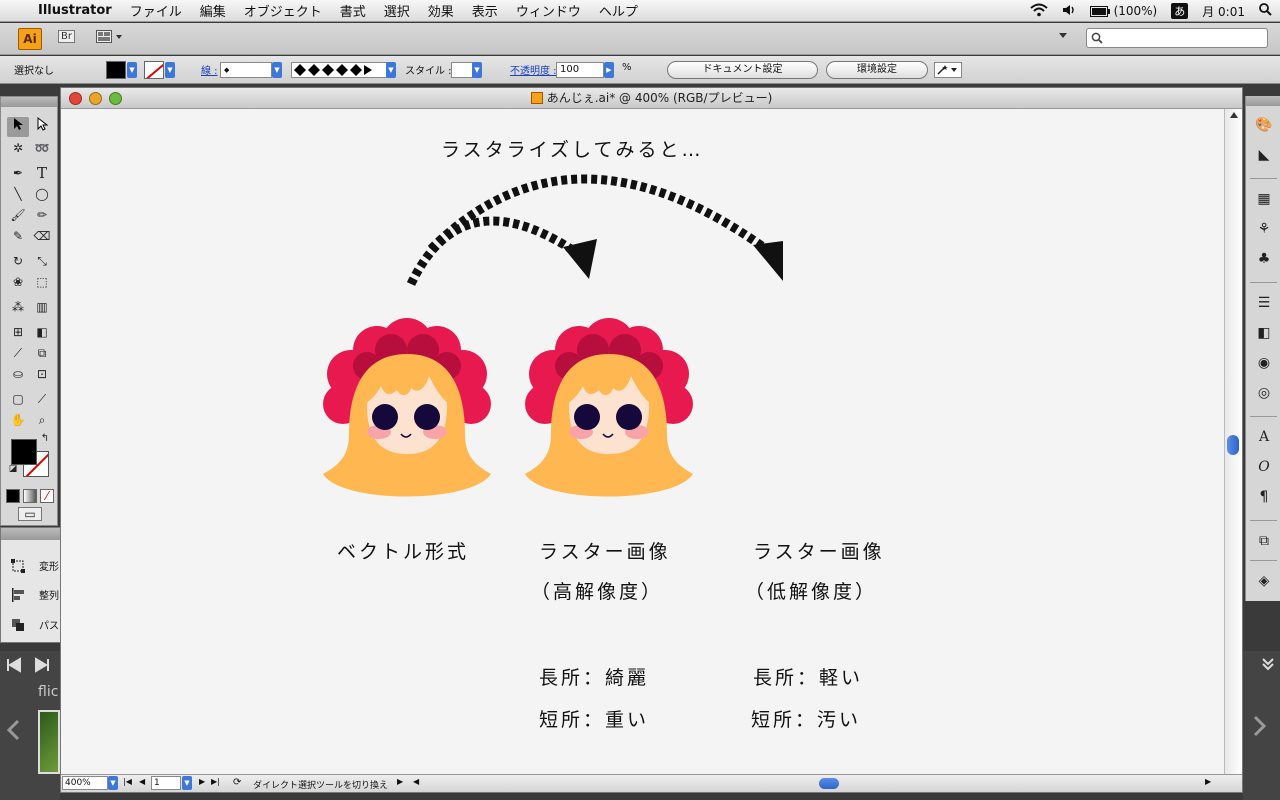 The image size is (1280, 800). What do you see at coordinates (47, 496) in the screenshot?
I see `none-mode-icon: ⁄` at bounding box center [47, 496].